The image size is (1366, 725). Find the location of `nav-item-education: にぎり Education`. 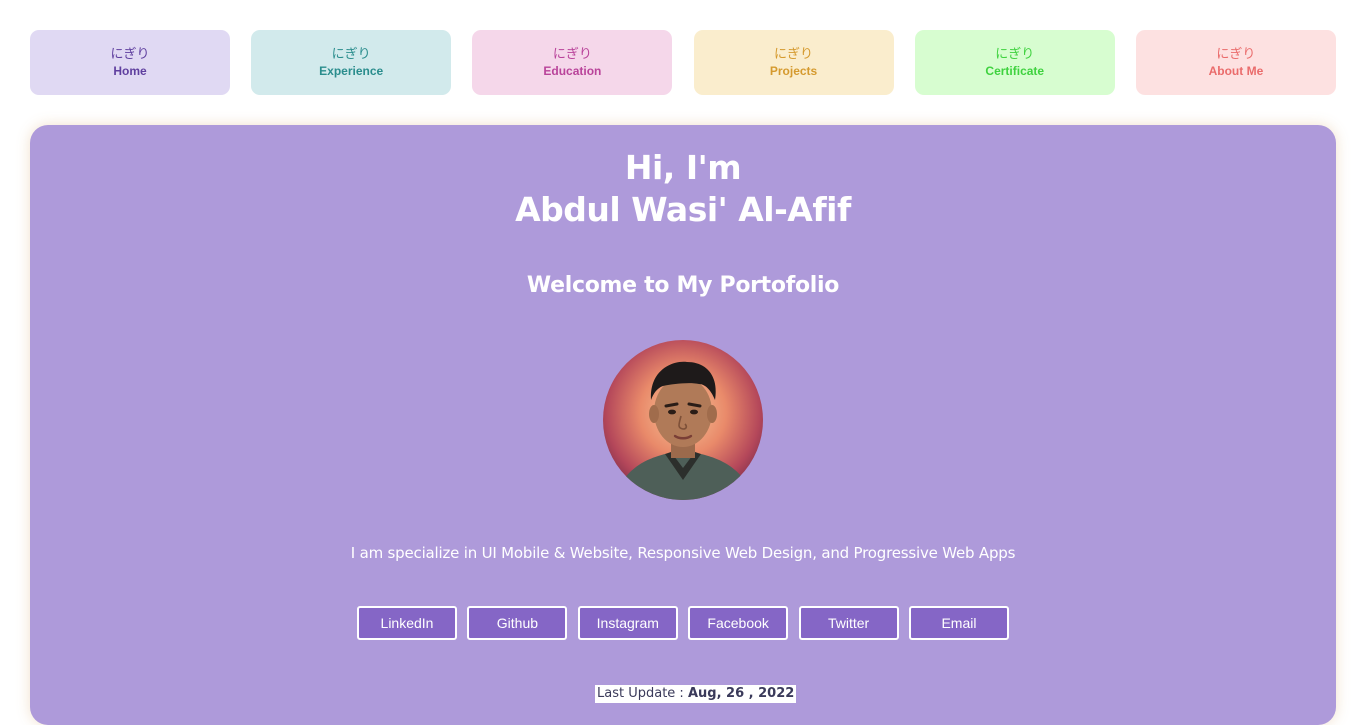

nav-item-education: にぎり Education is located at coordinates (572, 62).